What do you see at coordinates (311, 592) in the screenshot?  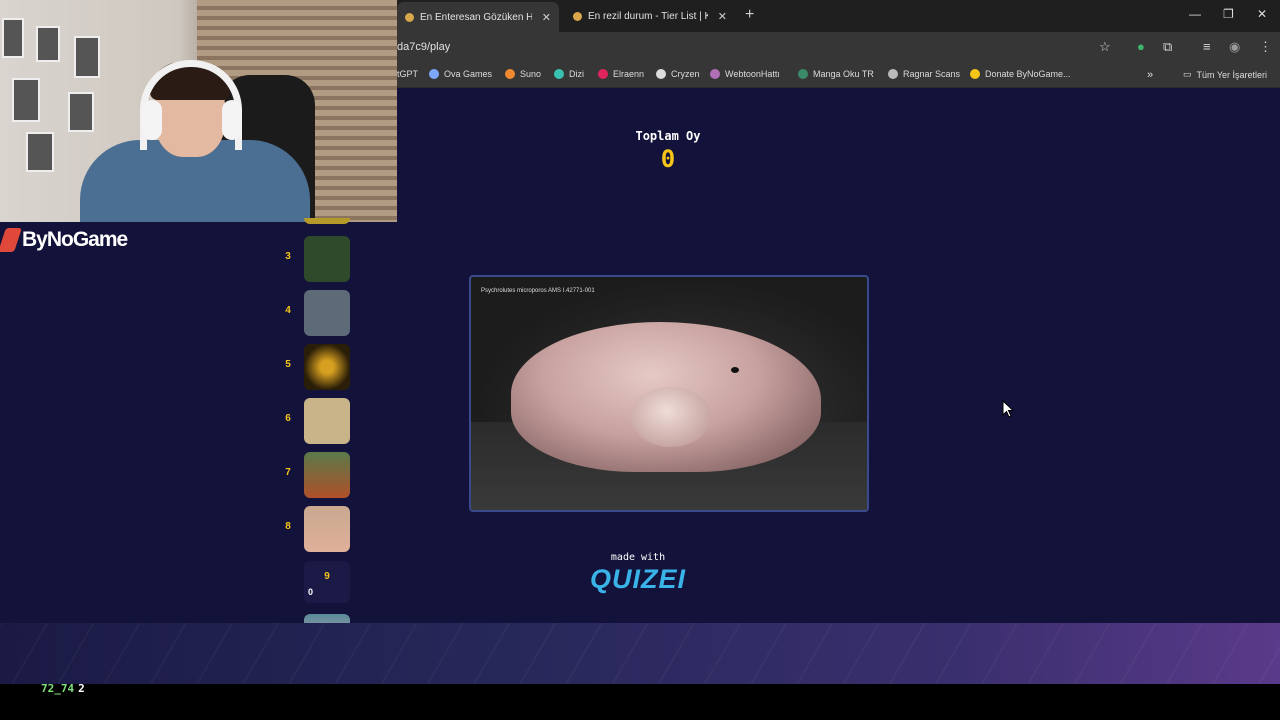 I see `rank-vote-count: 0` at bounding box center [311, 592].